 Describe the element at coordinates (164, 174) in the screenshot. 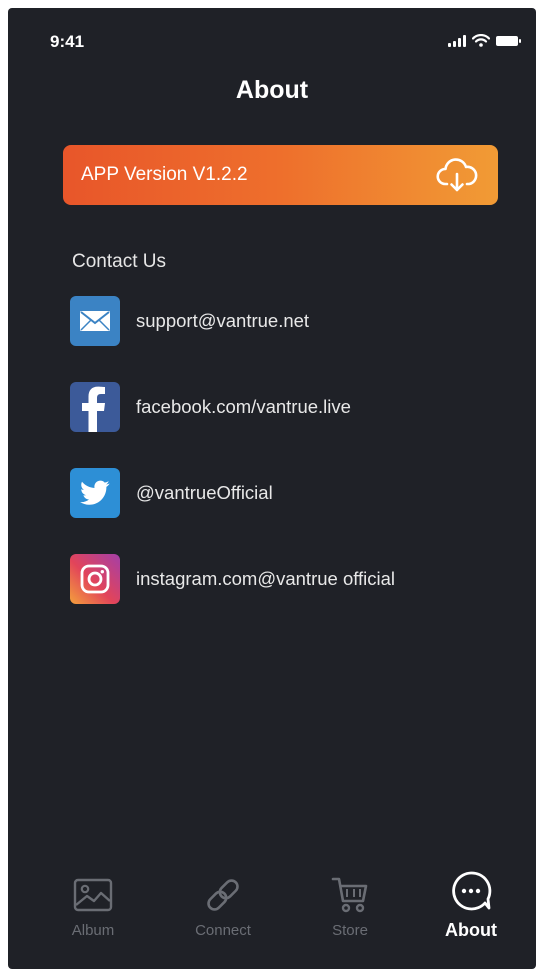

I see `version-label: APP Version V1.2.2` at that location.